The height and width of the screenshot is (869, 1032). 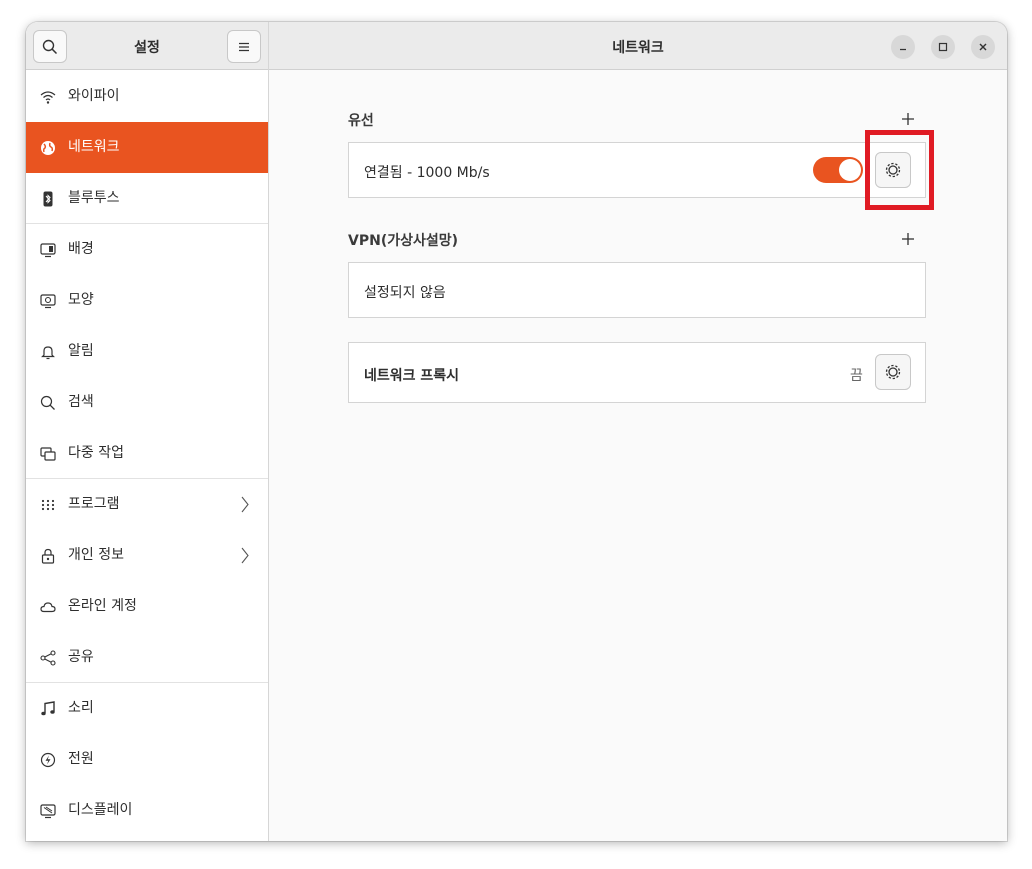 What do you see at coordinates (47, 300) in the screenshot?
I see `appearance-icon` at bounding box center [47, 300].